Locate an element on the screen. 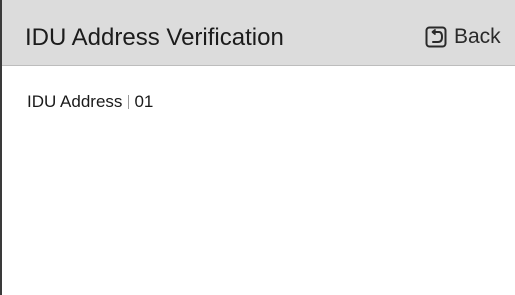 The width and height of the screenshot is (515, 295). label-divider is located at coordinates (129, 102).